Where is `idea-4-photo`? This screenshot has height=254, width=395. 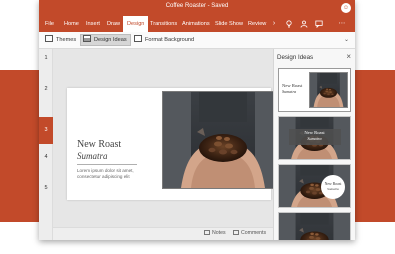 idea-4-photo is located at coordinates (314, 226).